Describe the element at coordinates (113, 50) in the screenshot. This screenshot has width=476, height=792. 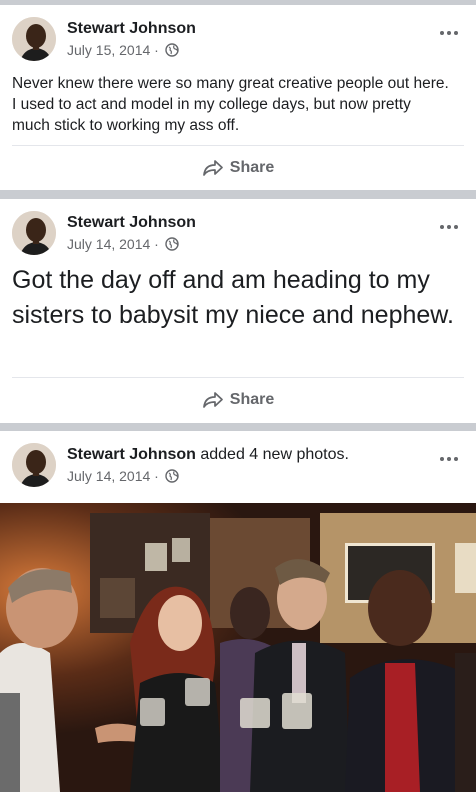
I see `post-date: July 15, 2014 ·` at that location.